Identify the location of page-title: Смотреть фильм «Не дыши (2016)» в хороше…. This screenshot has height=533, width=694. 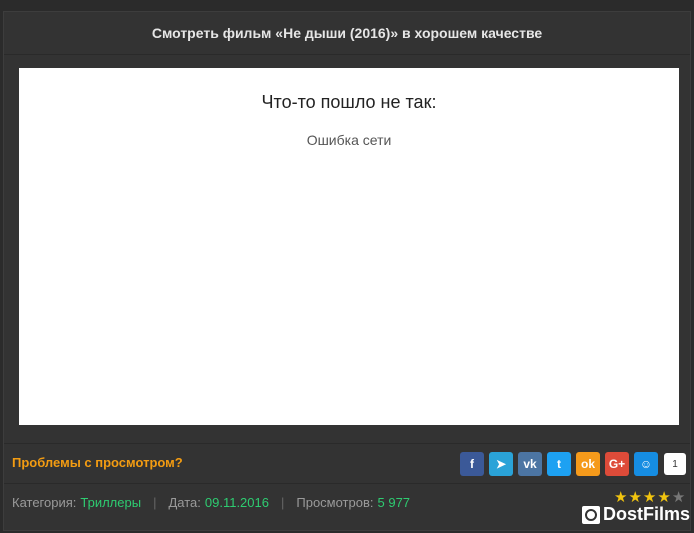
(347, 33).